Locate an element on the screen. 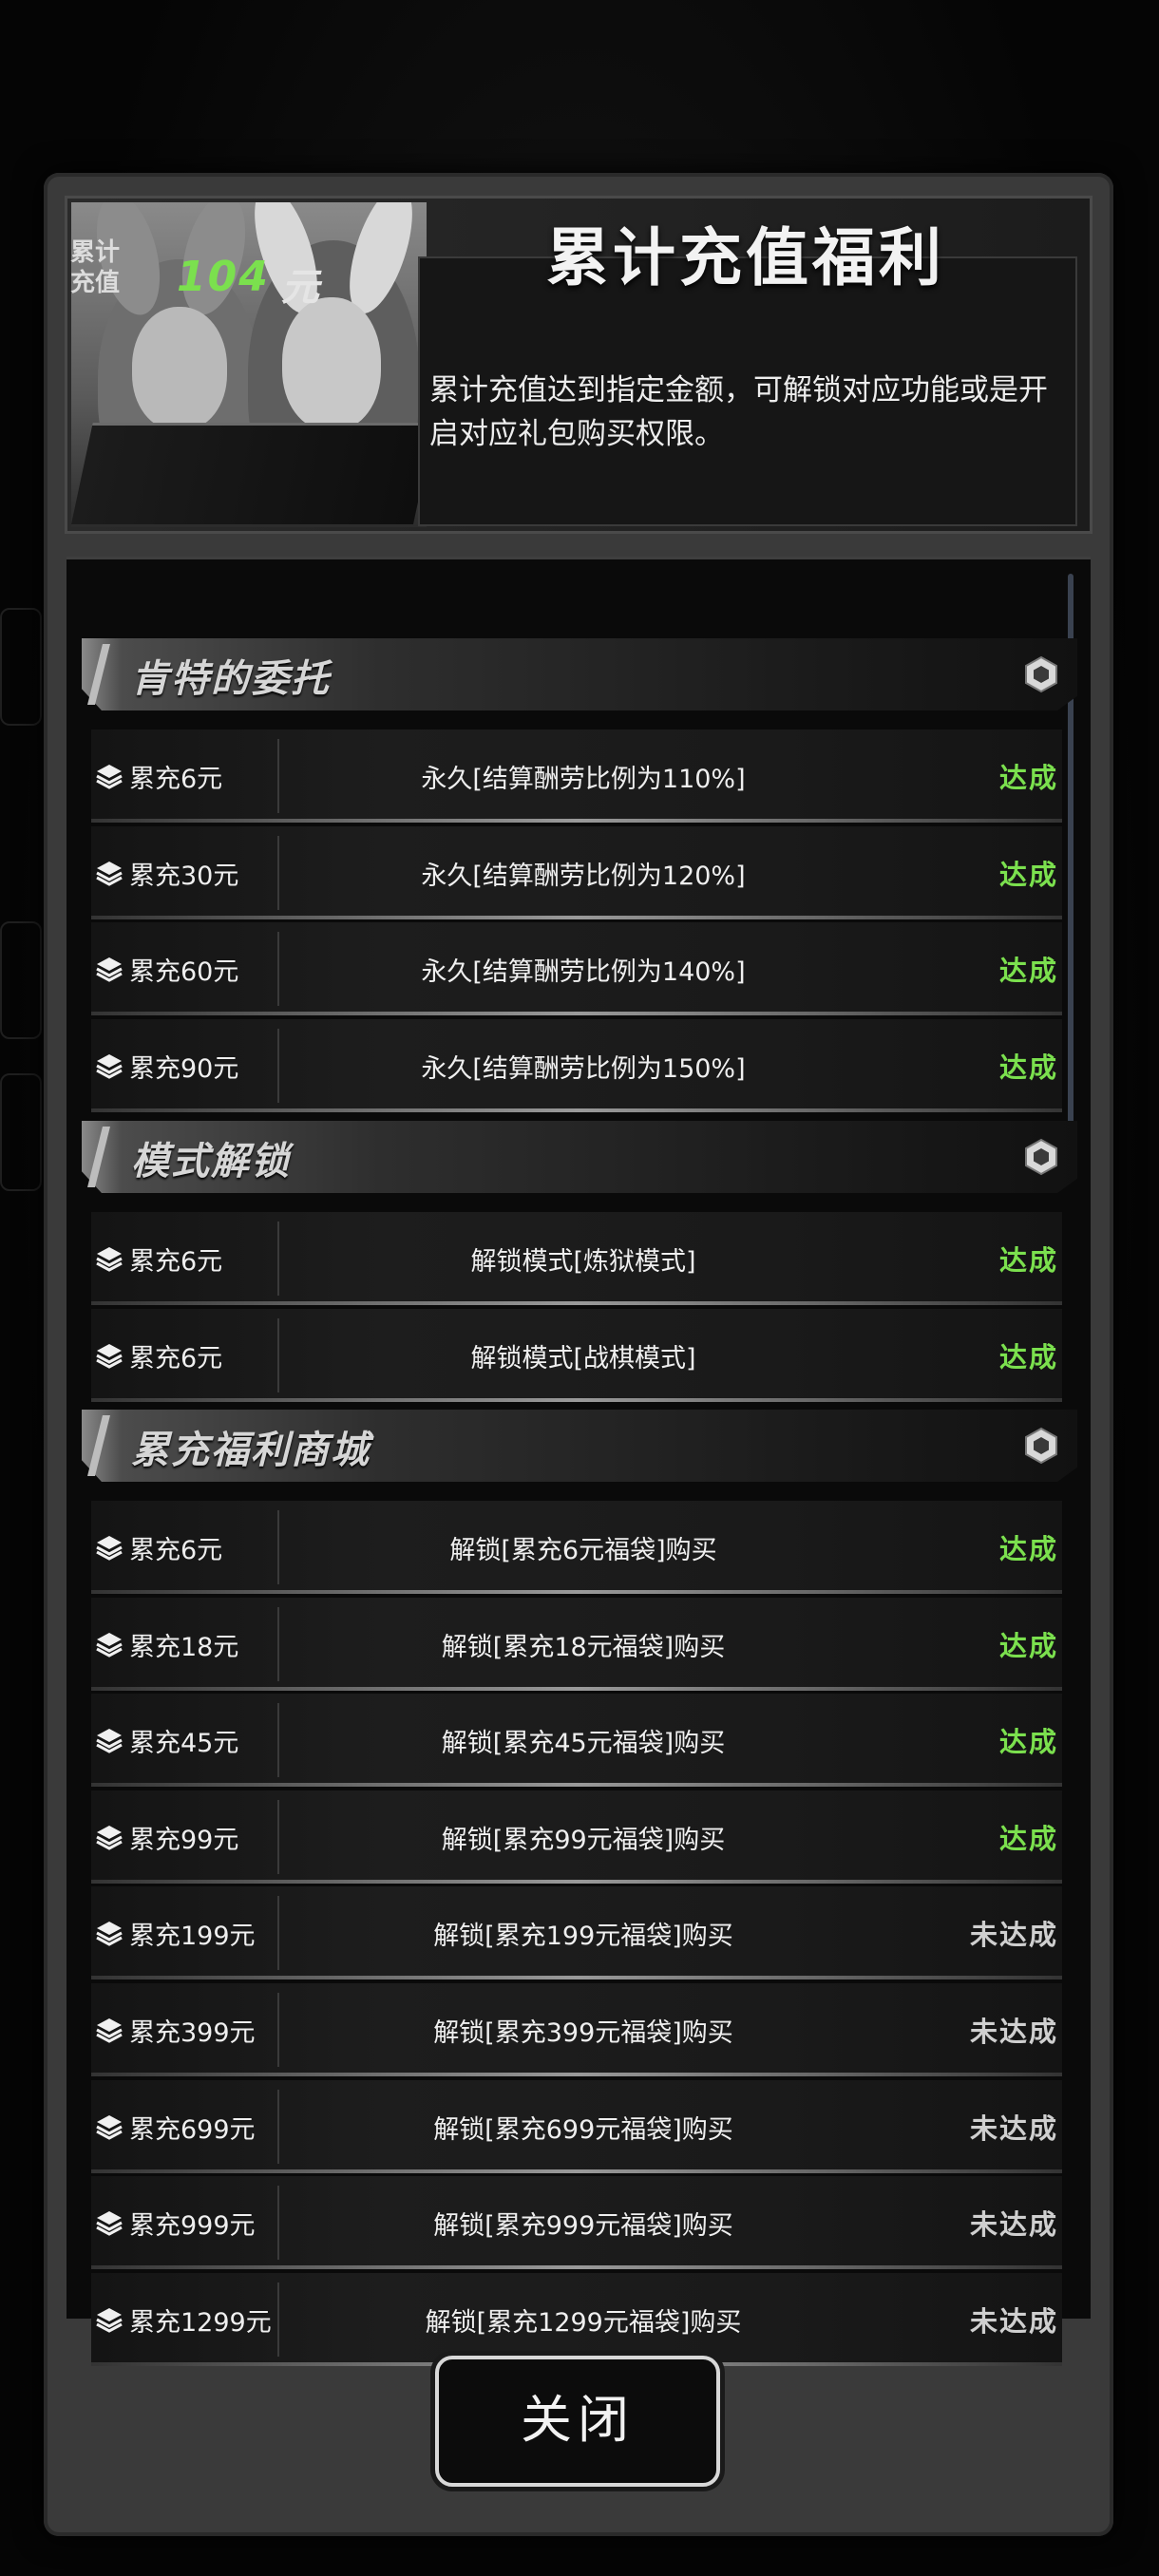 The height and width of the screenshot is (2576, 1159). section-title: 肯特的委托 is located at coordinates (231, 679).